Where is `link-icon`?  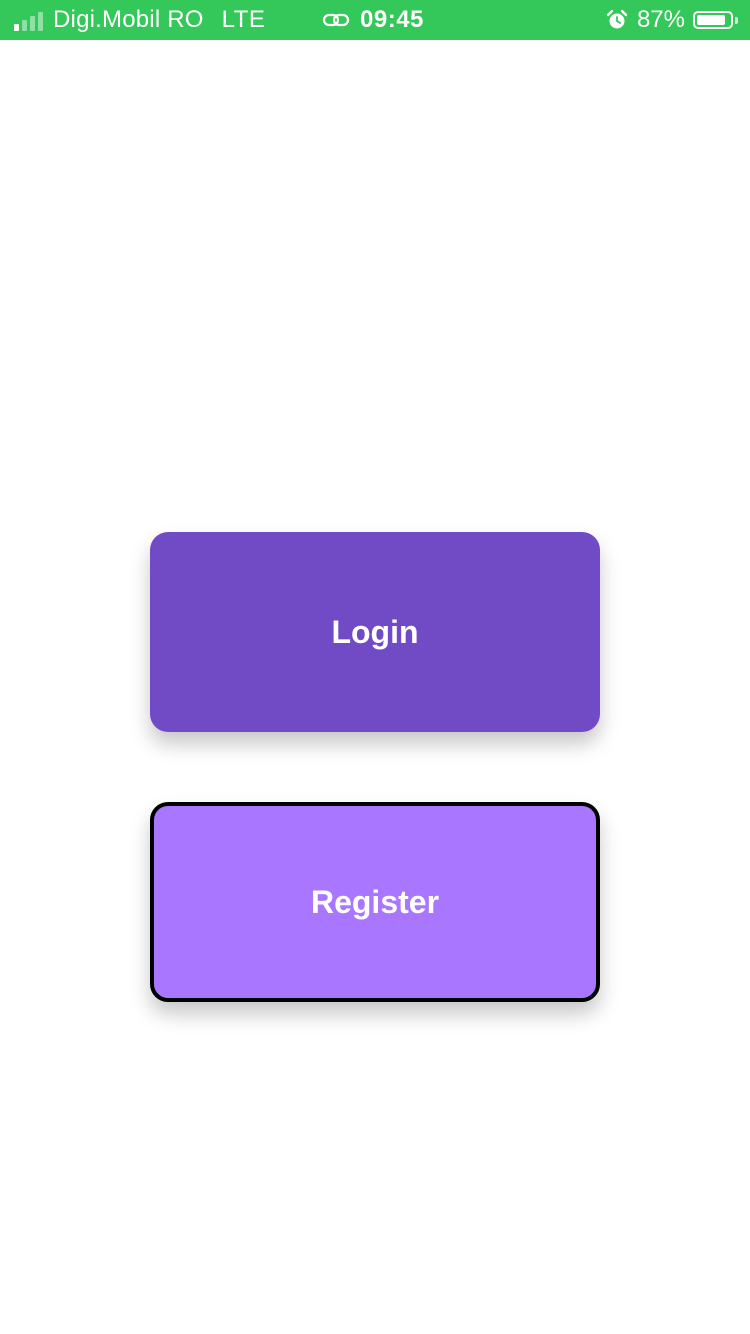
link-icon is located at coordinates (336, 20).